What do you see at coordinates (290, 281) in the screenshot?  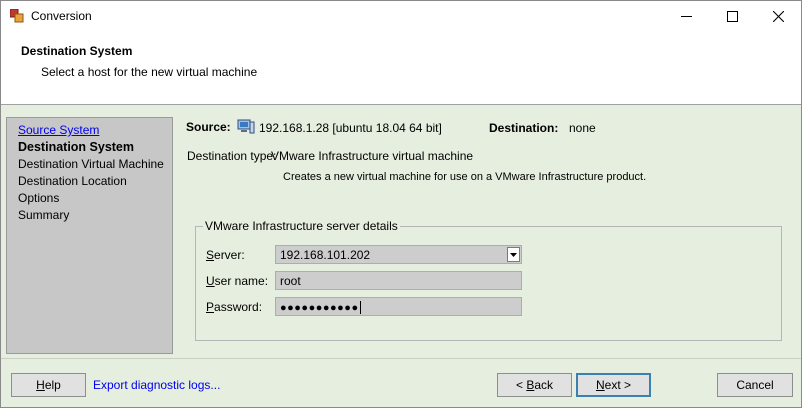 I see `username-value: root` at bounding box center [290, 281].